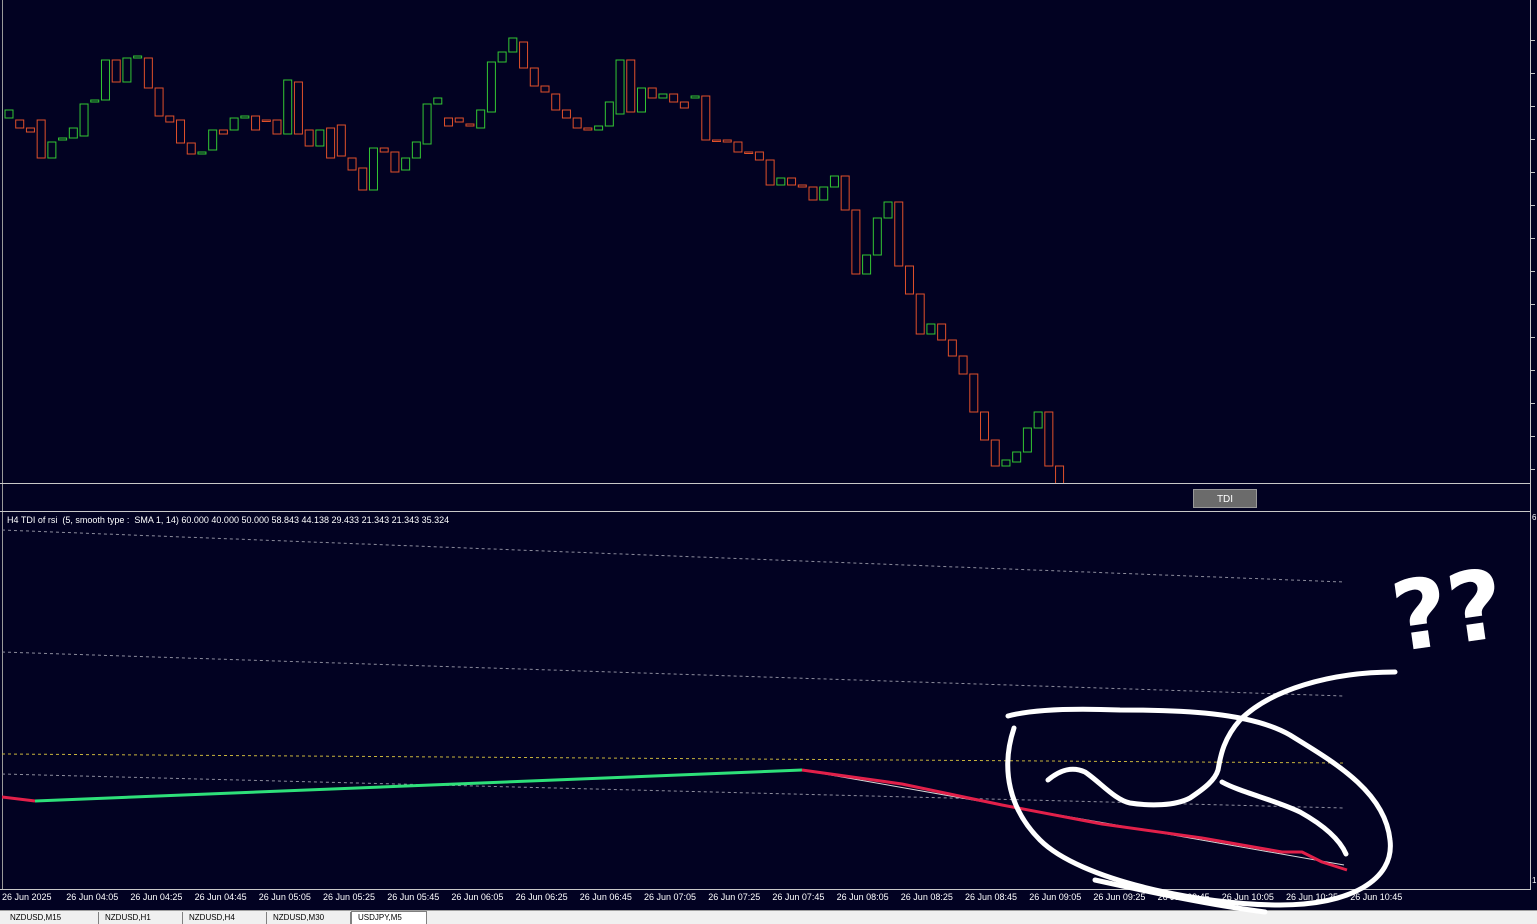  Describe the element at coordinates (1119, 897) in the screenshot. I see `time-axis-label: 26 Jun 09:25` at that location.